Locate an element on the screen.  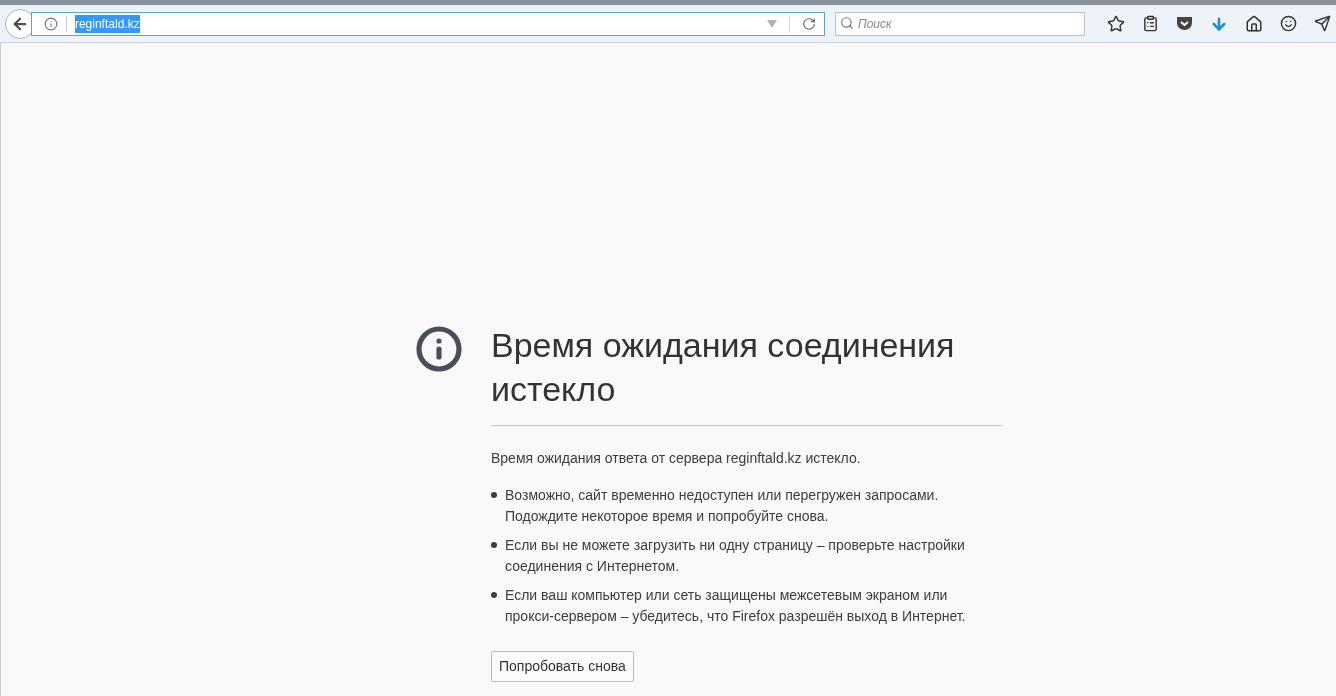
error-title: Время ожидания соединения истекло is located at coordinates (747, 374).